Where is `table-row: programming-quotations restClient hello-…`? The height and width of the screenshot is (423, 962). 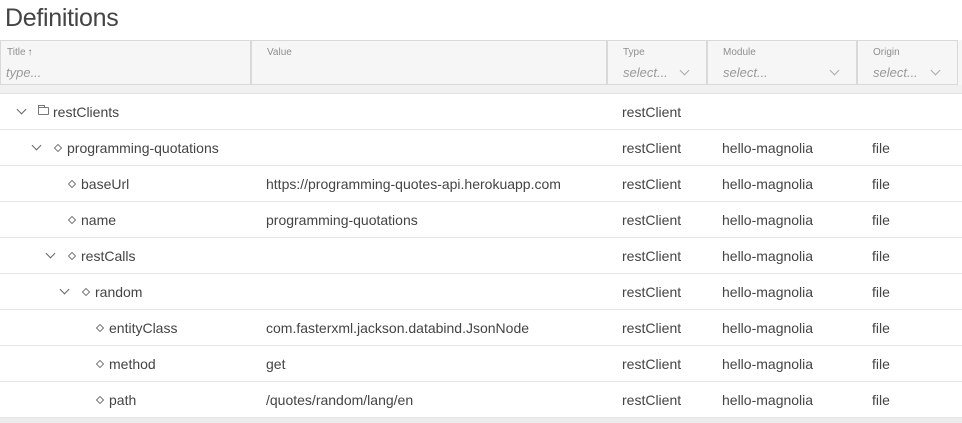
table-row: programming-quotations restClient hello-… is located at coordinates (481, 148).